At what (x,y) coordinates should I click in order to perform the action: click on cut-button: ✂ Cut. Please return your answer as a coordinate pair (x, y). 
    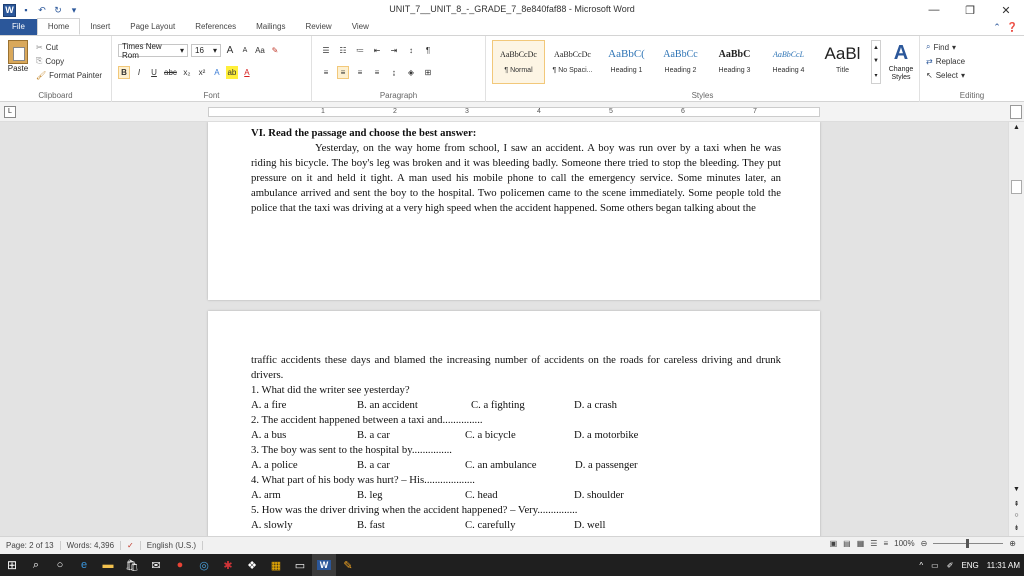
    Looking at the image, I should click on (69, 47).